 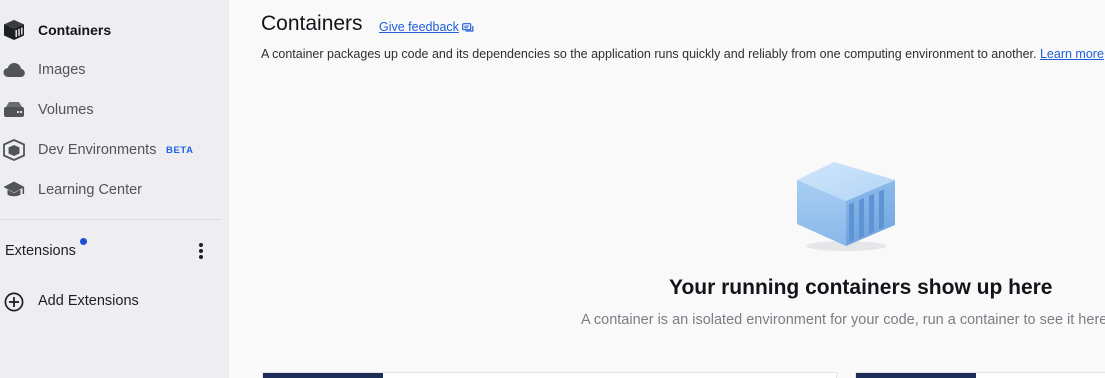 I want to click on graduation-cap-icon, so click(x=14, y=190).